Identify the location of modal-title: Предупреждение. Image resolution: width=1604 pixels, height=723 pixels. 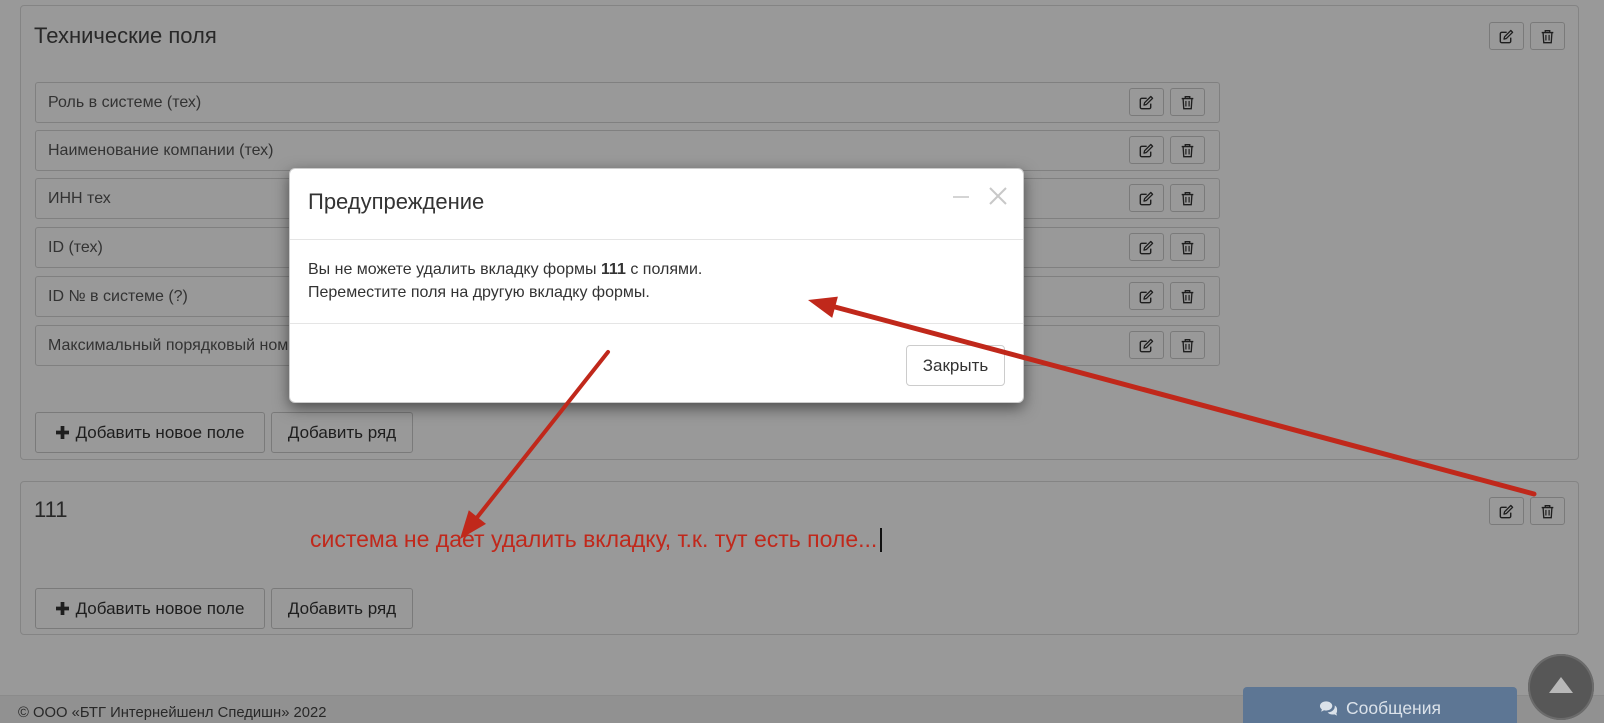
(396, 201).